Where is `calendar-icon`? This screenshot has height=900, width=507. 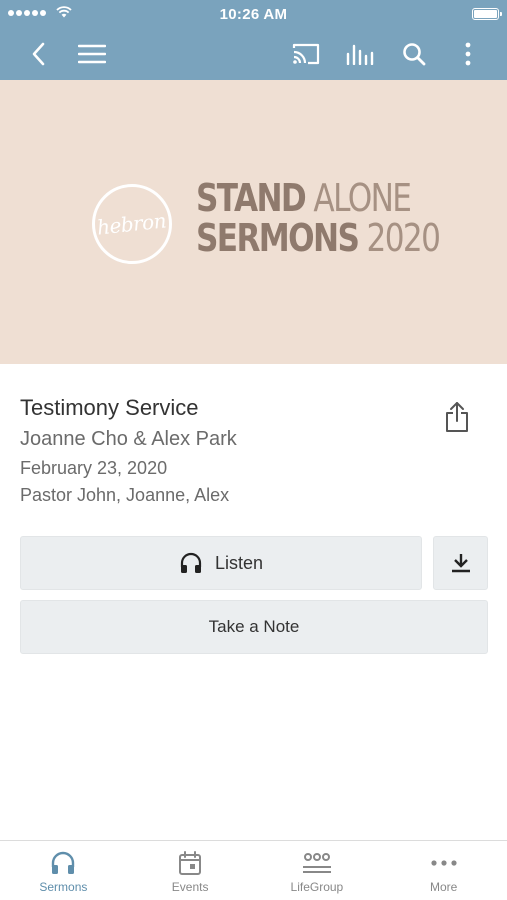 calendar-icon is located at coordinates (190, 863).